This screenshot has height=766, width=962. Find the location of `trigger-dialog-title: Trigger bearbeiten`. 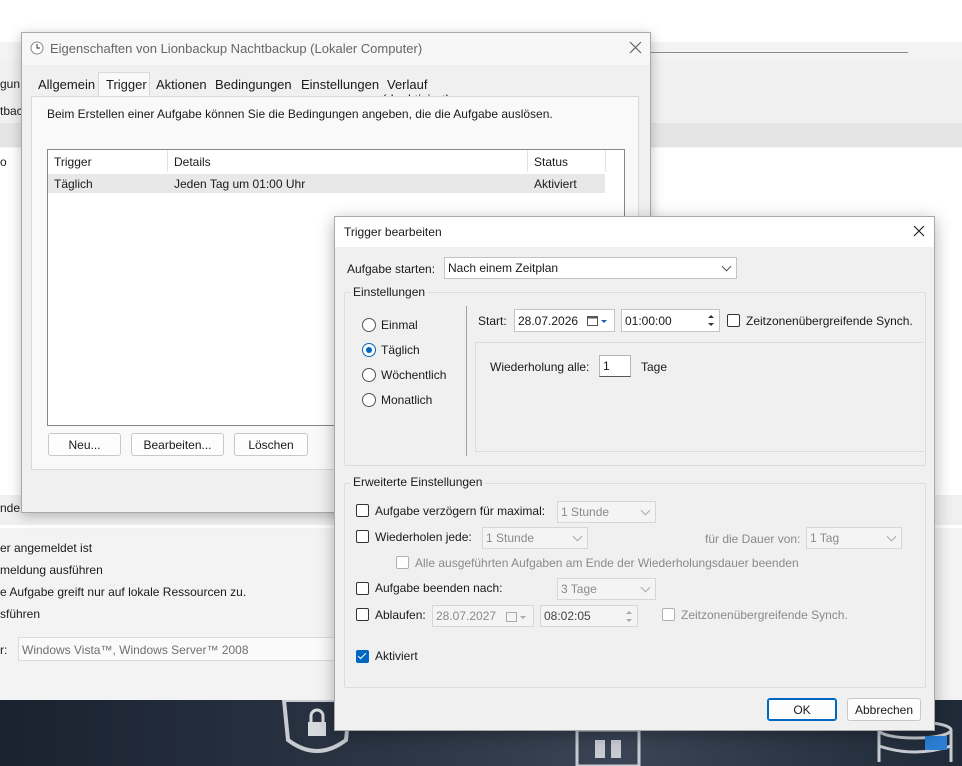

trigger-dialog-title: Trigger bearbeiten is located at coordinates (393, 232).